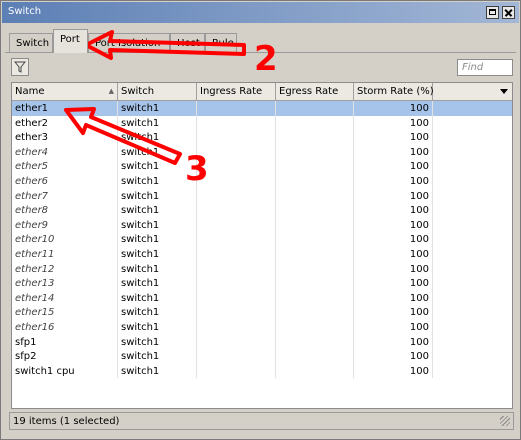  Describe the element at coordinates (65, 269) in the screenshot. I see `cell-name: ether12` at that location.